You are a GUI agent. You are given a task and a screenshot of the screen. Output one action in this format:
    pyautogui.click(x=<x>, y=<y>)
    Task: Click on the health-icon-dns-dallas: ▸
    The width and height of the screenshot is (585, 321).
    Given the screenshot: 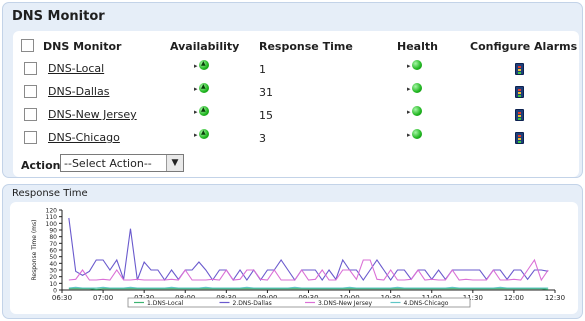 What is the action you would take?
    pyautogui.click(x=415, y=89)
    